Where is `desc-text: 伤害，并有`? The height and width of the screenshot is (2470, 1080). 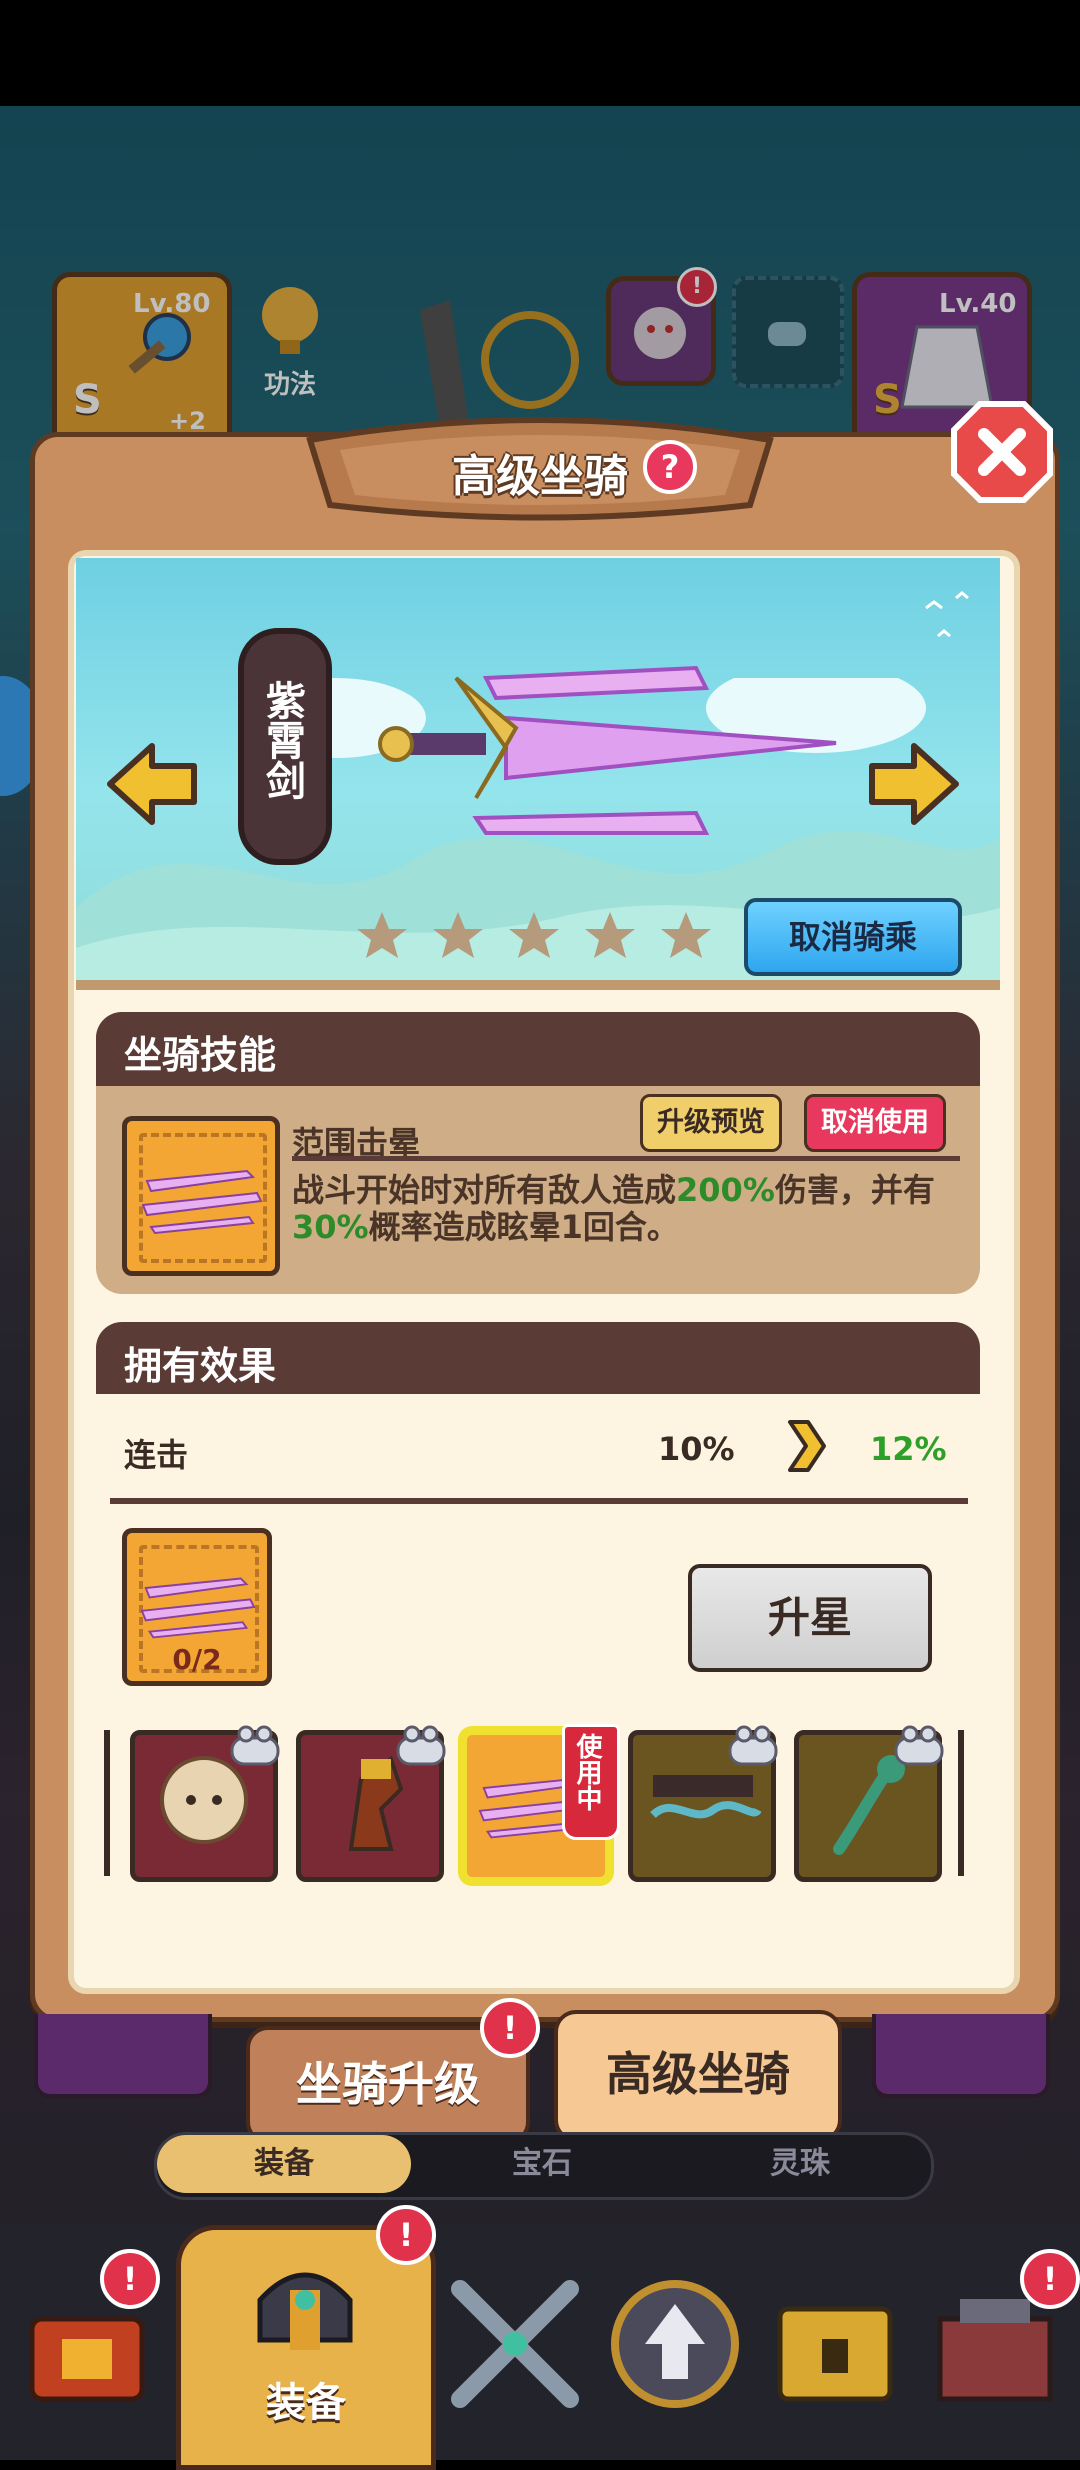
desc-text: 伤害，并有 is located at coordinates (854, 1190).